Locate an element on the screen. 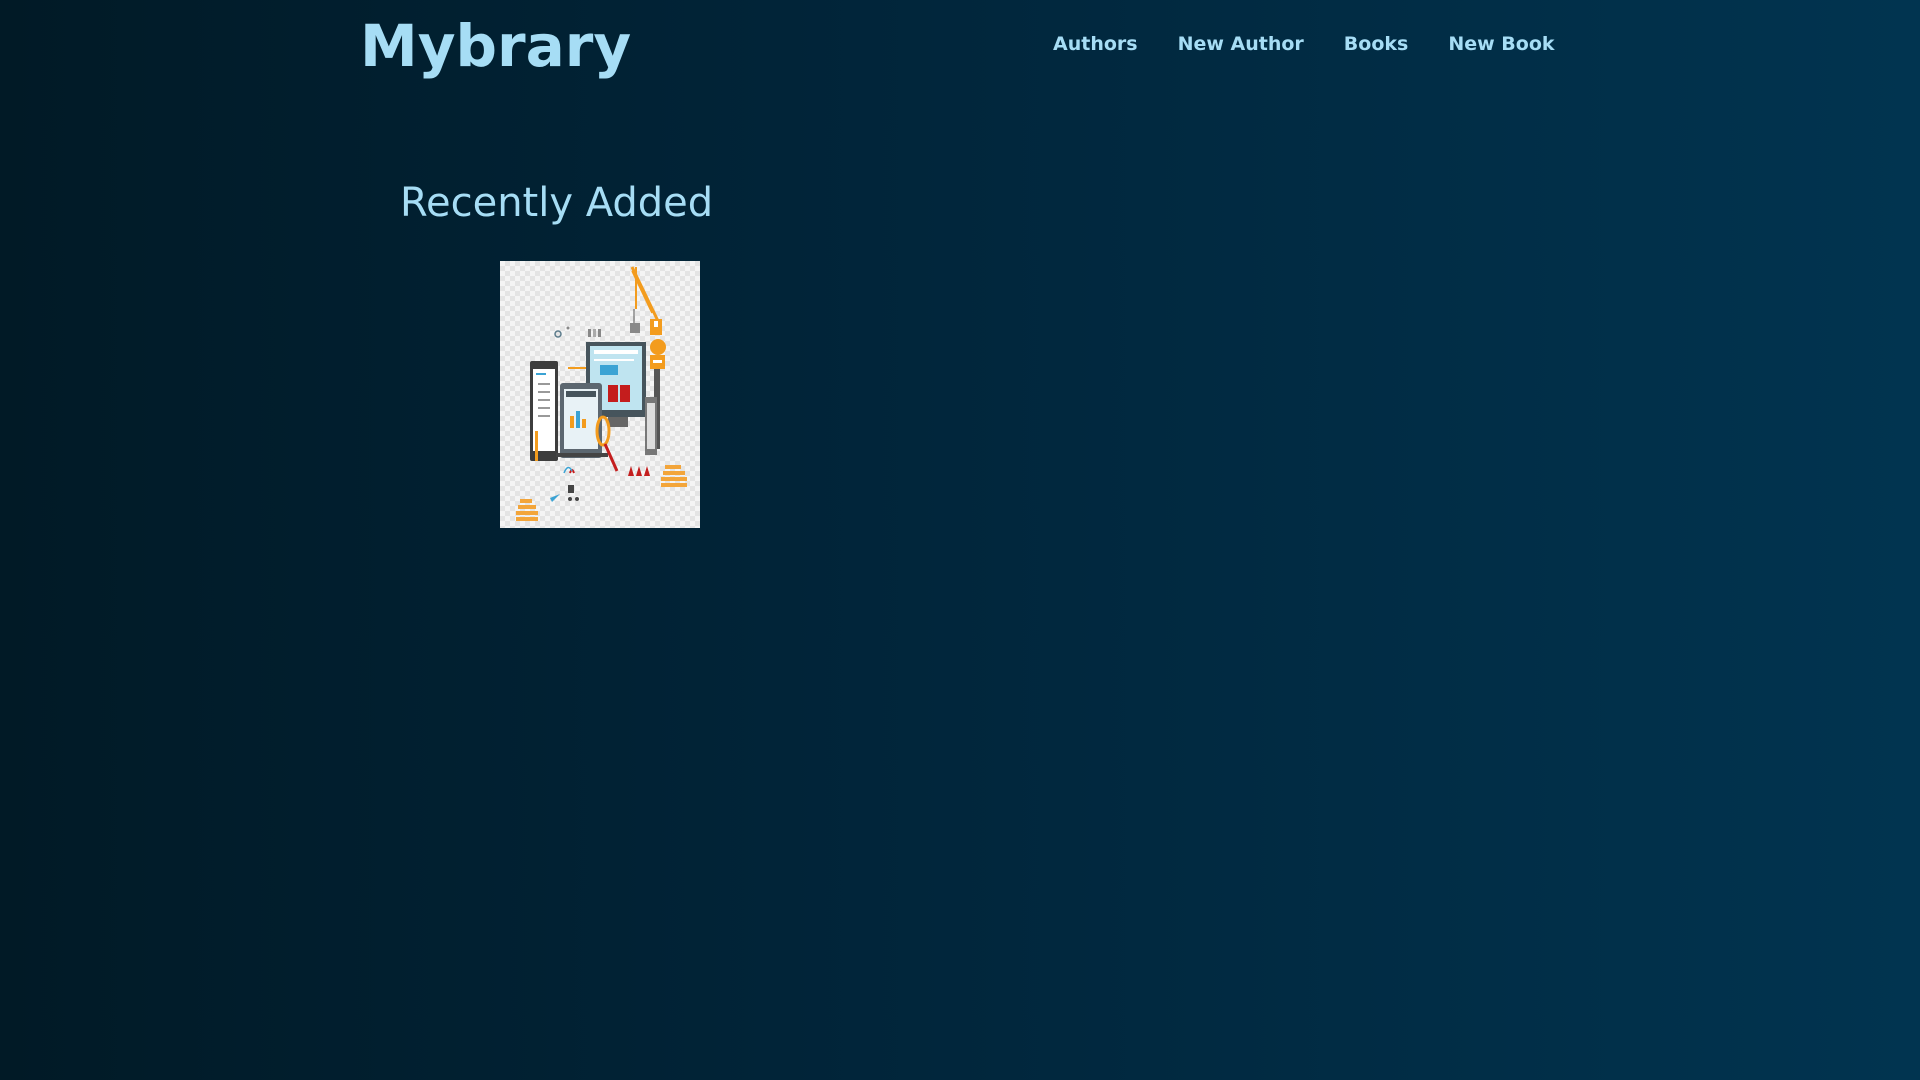  book-cover-link is located at coordinates (600, 394).